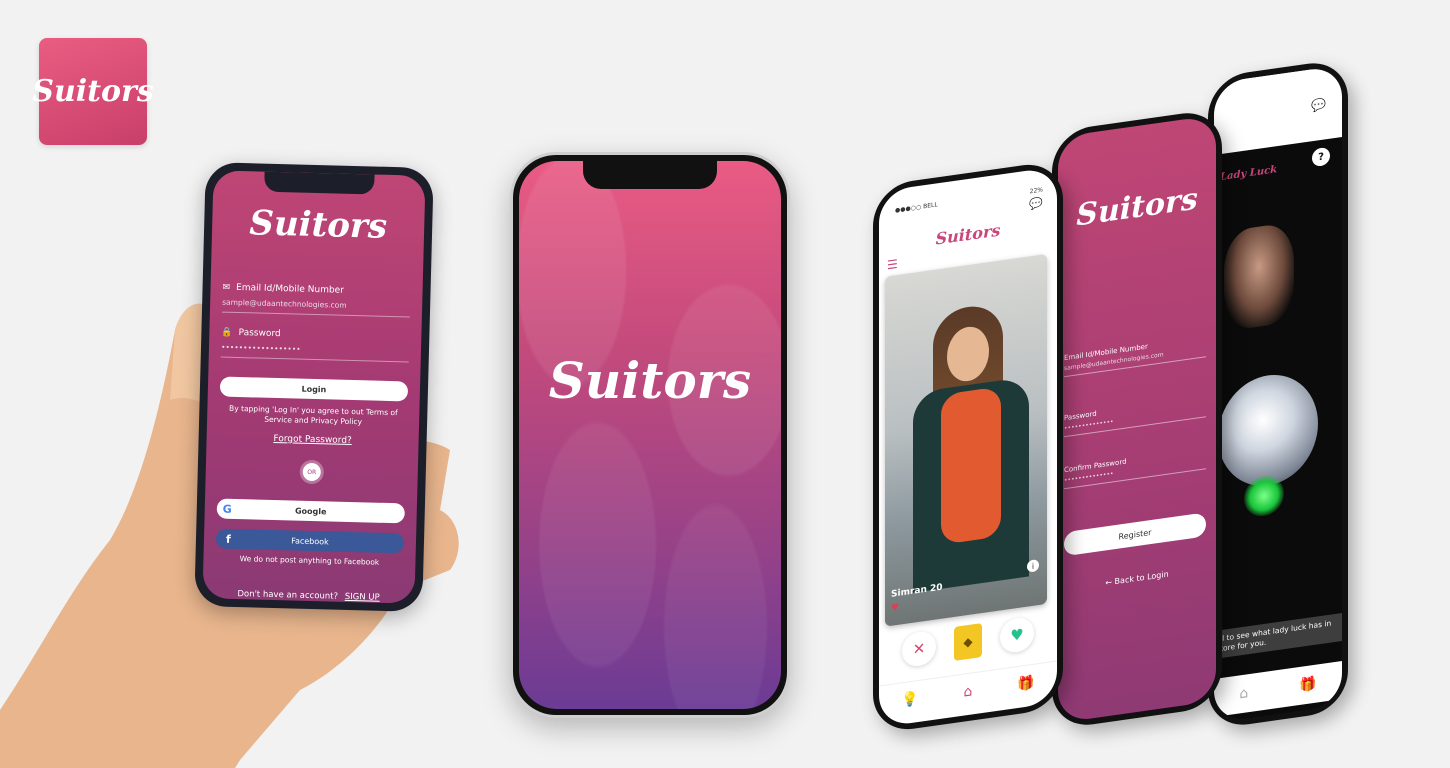  I want to click on info-icon: i, so click(1033, 566).